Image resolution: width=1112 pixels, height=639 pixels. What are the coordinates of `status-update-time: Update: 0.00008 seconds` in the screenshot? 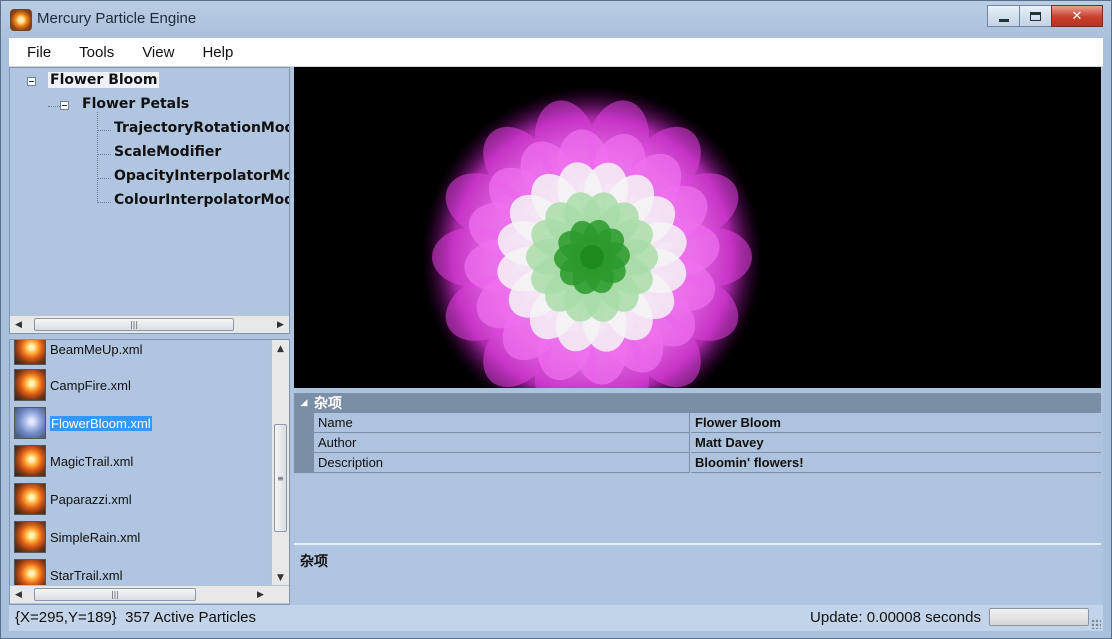 It's located at (895, 617).